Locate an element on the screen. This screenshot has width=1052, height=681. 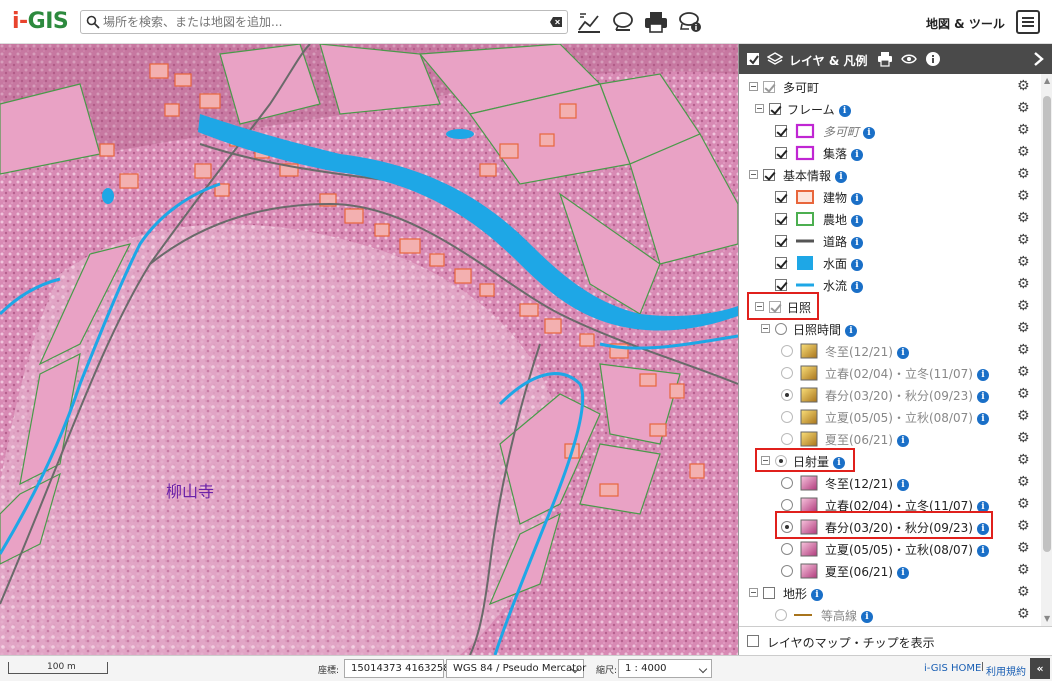
menu-button is located at coordinates (1028, 22).